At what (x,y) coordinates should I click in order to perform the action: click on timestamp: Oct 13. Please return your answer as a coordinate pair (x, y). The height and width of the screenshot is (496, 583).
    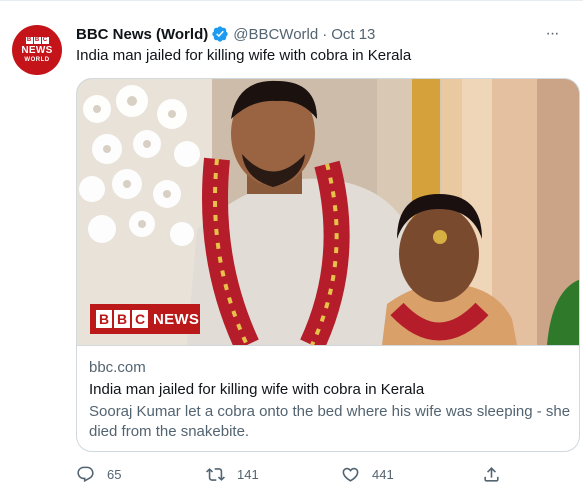
    Looking at the image, I should click on (353, 34).